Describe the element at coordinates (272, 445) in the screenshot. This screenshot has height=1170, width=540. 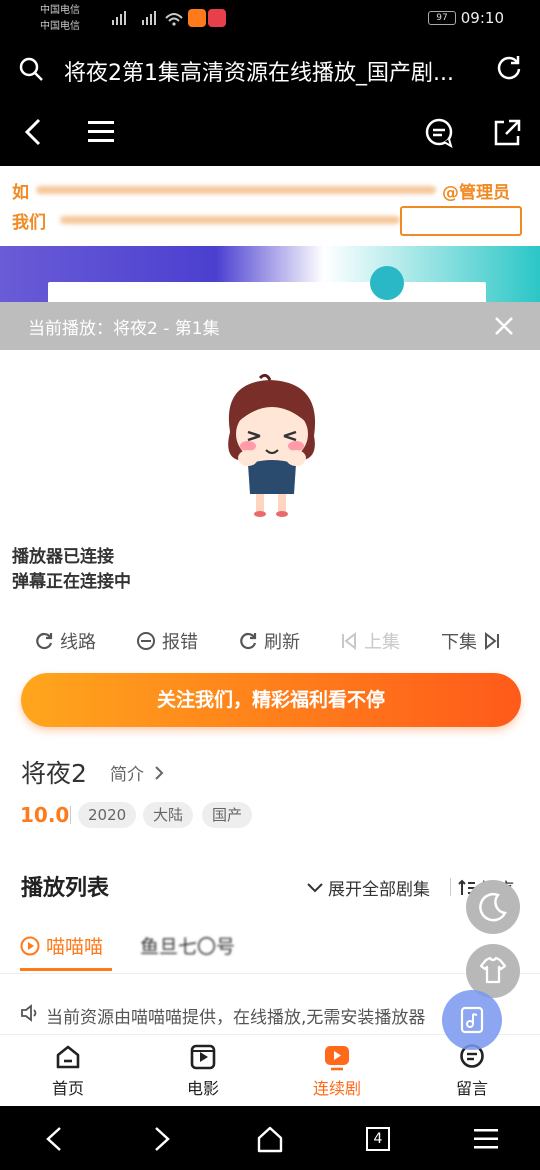
I see `loading-mascot-image` at that location.